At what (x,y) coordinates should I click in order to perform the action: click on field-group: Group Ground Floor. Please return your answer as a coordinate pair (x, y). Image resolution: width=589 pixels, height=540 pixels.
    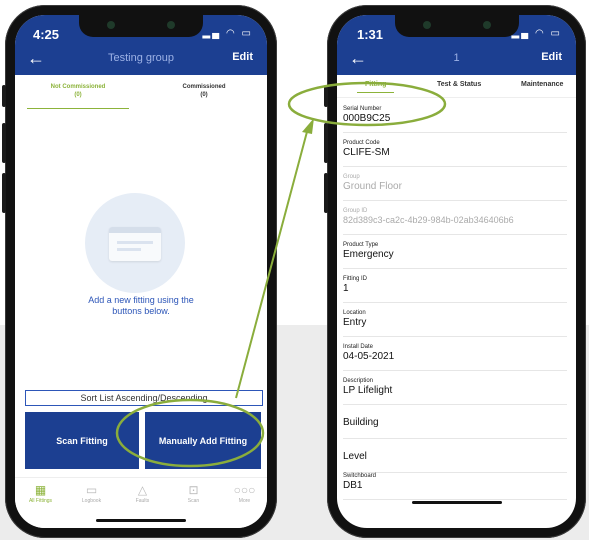
    Looking at the image, I should click on (455, 183).